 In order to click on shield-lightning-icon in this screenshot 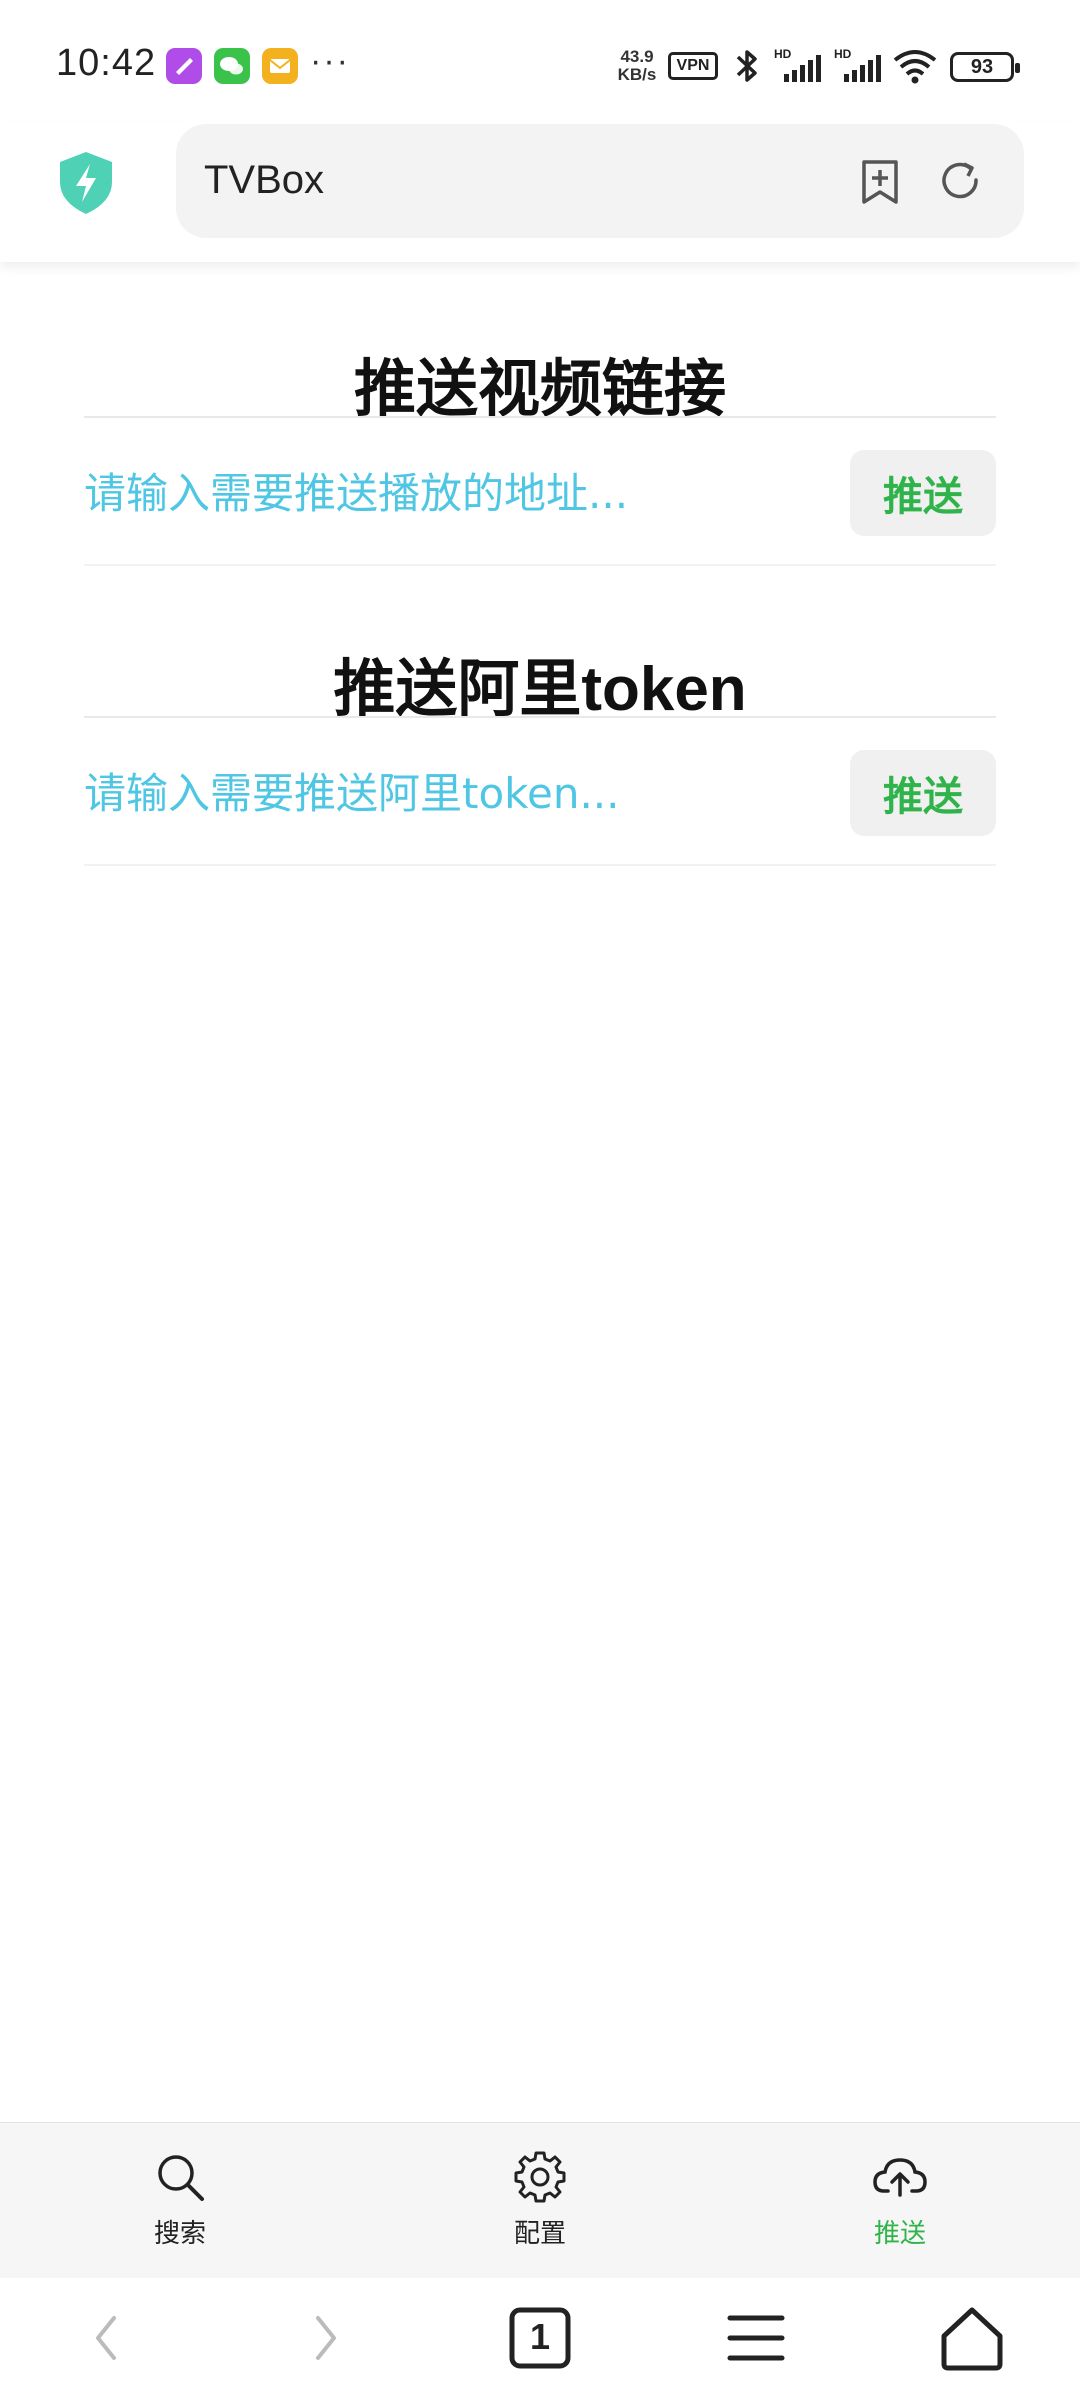, I will do `click(86, 183)`.